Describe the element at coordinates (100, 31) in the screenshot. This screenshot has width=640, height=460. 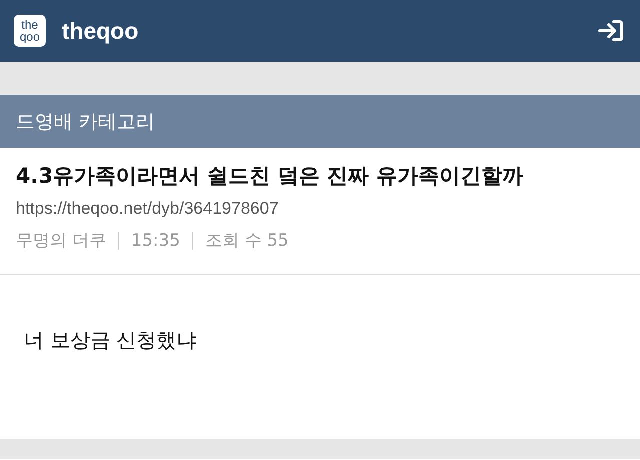
I see `site-name: theqoo` at that location.